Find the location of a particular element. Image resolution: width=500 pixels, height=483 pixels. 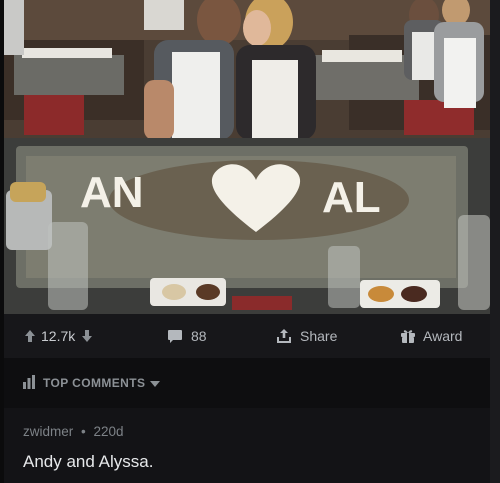

award-label: Award is located at coordinates (443, 336).